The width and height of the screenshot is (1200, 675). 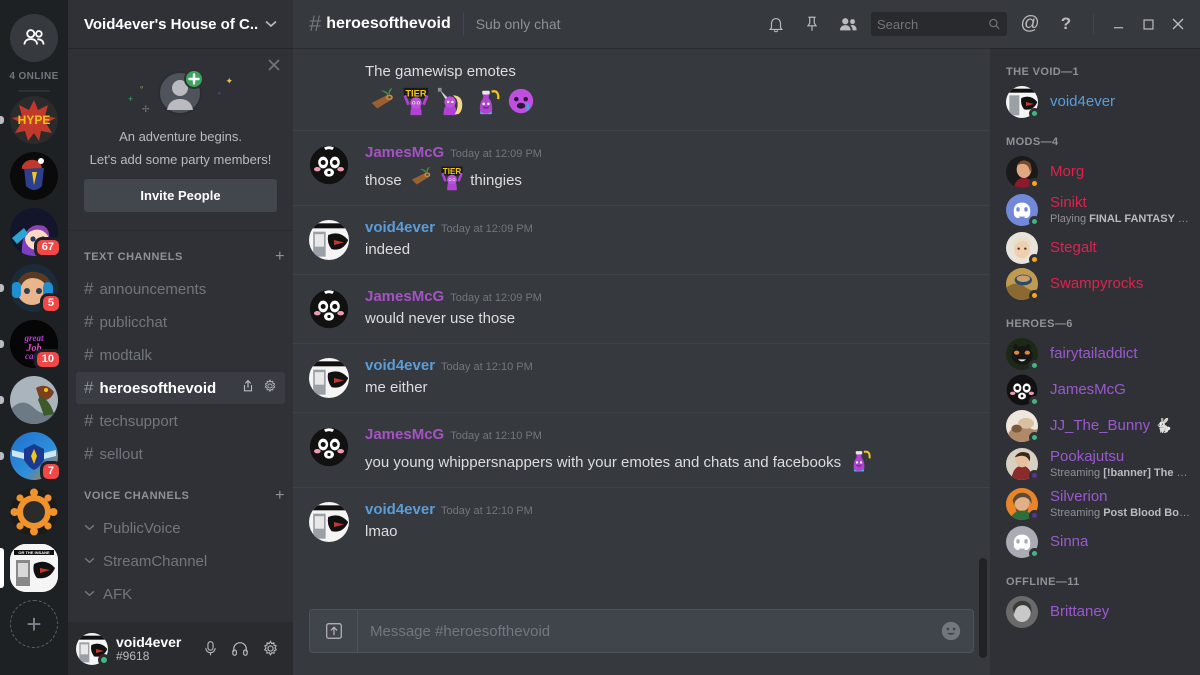 What do you see at coordinates (416, 101) in the screenshot?
I see `tier-emote` at bounding box center [416, 101].